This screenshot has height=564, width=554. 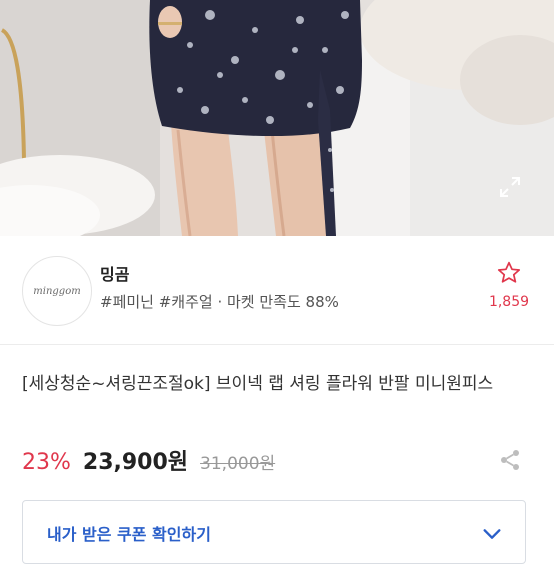 What do you see at coordinates (258, 384) in the screenshot?
I see `product-title: [세상청순~셔링끈조절ok] 브이넥 랩 셔링 플라워 반팔 미니원피스` at bounding box center [258, 384].